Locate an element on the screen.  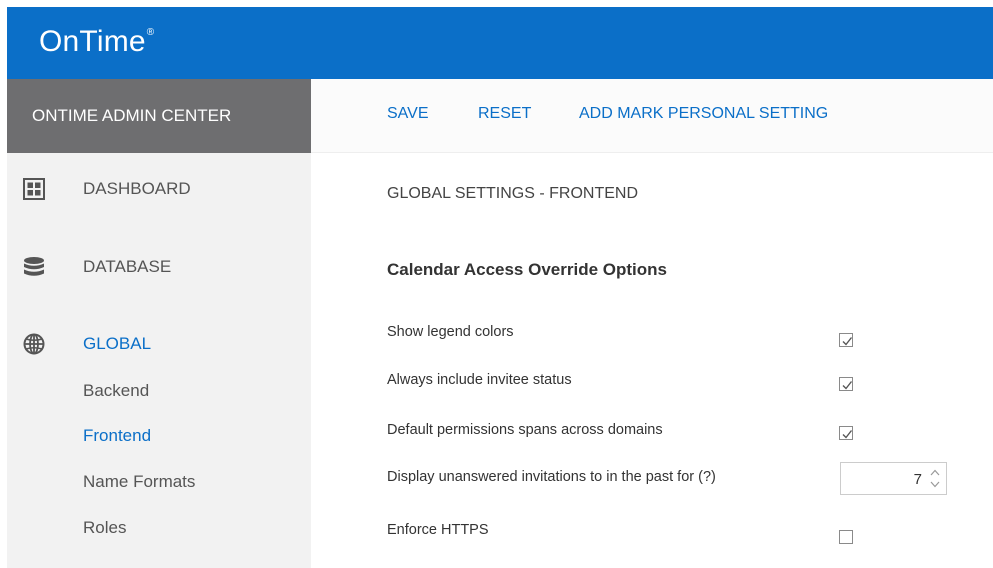
database-icon is located at coordinates (34, 267).